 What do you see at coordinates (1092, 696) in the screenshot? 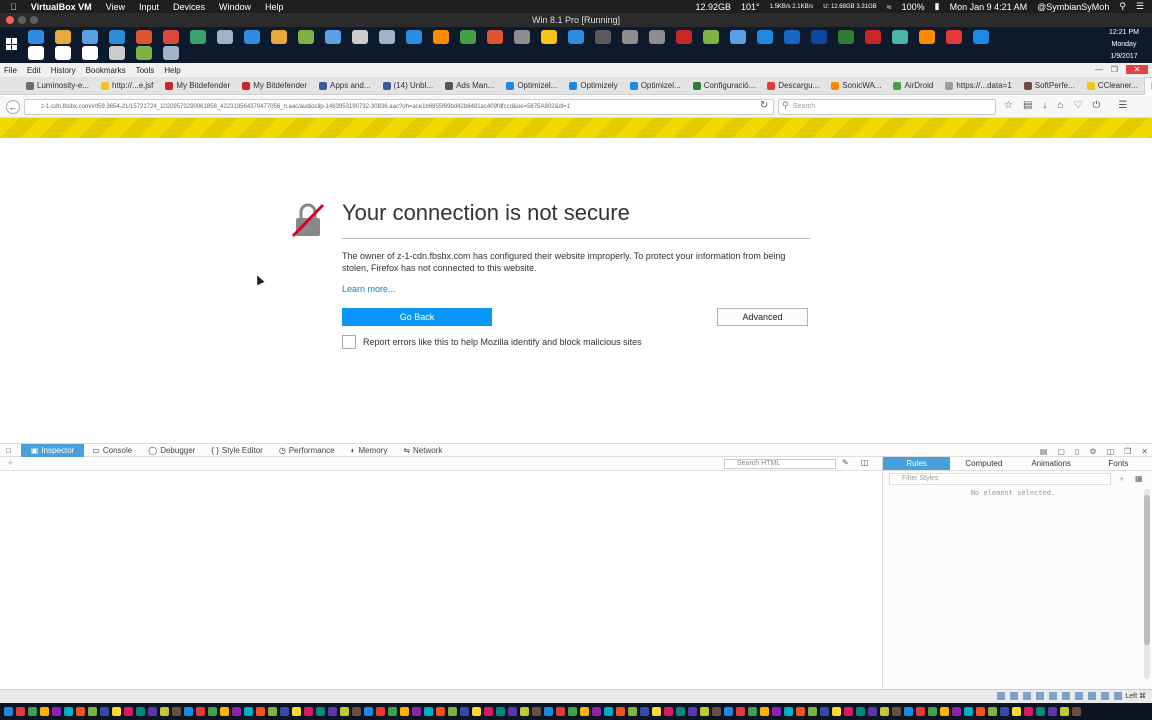
I see `recording-icon` at bounding box center [1092, 696].